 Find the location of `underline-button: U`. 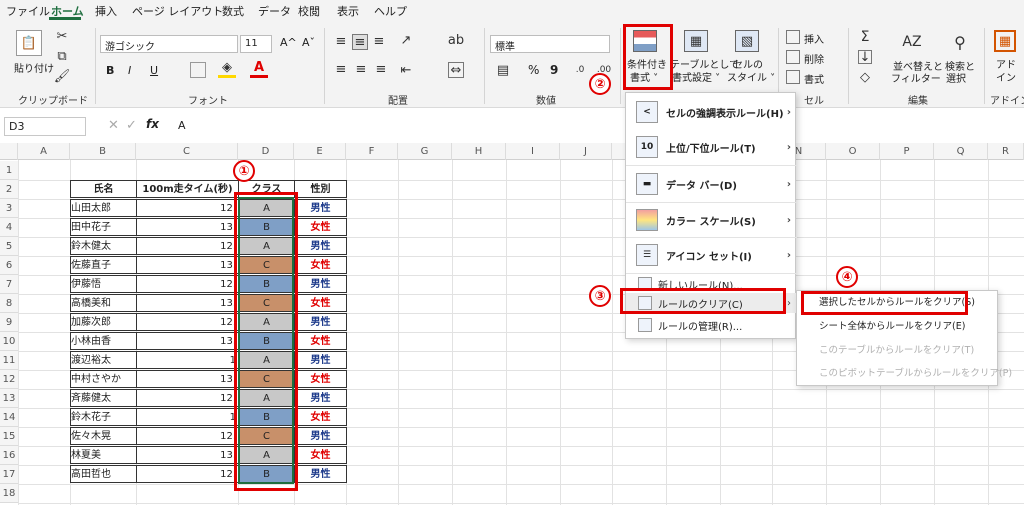

underline-button: U is located at coordinates (154, 70).